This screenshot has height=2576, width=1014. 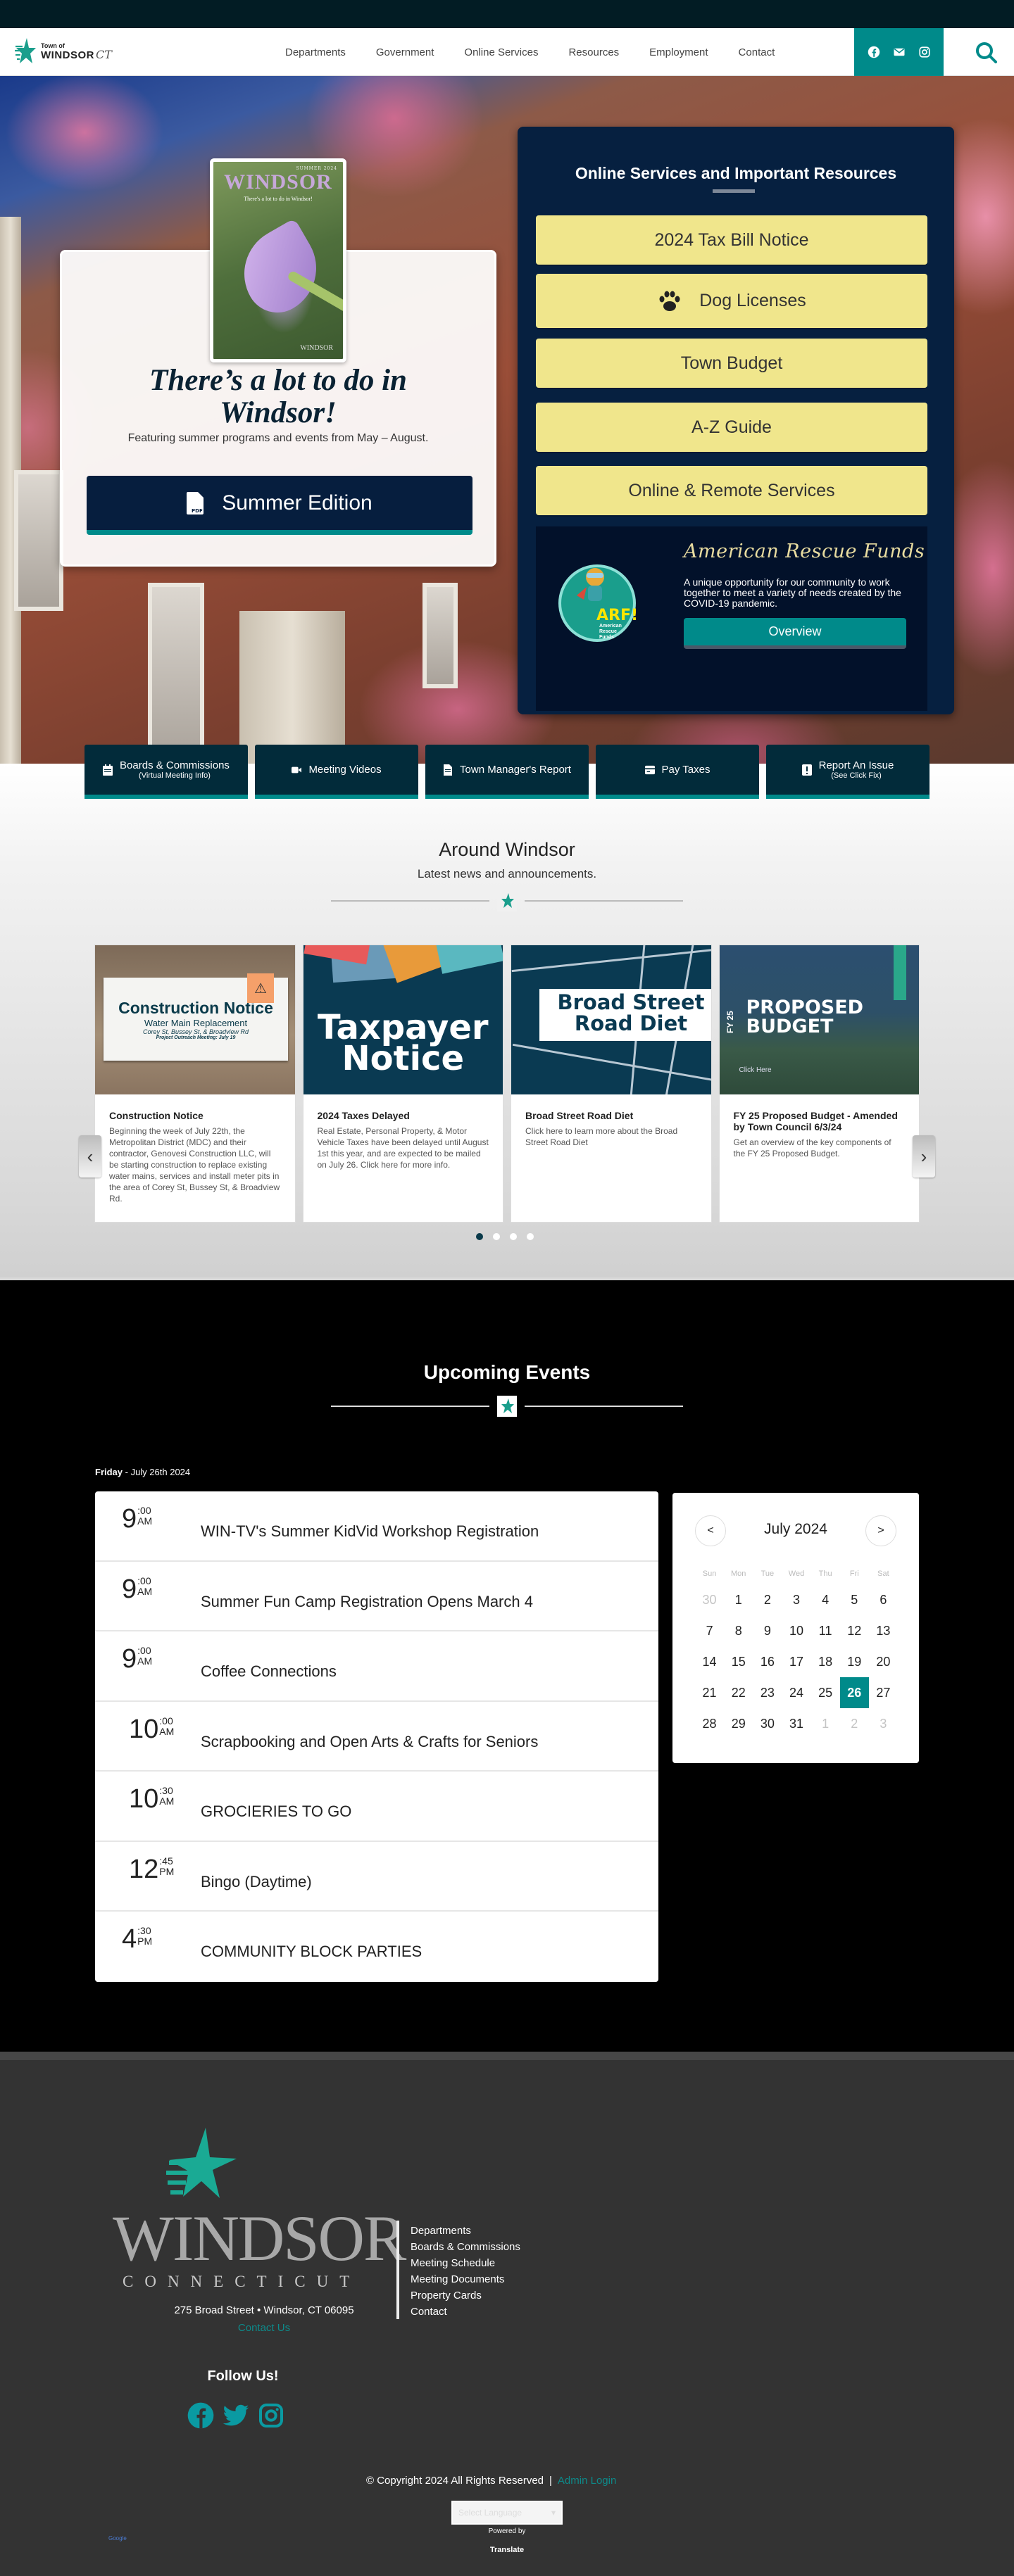 What do you see at coordinates (465, 2263) in the screenshot?
I see `footer-link-meeting-schedule: Meeting Schedule` at bounding box center [465, 2263].